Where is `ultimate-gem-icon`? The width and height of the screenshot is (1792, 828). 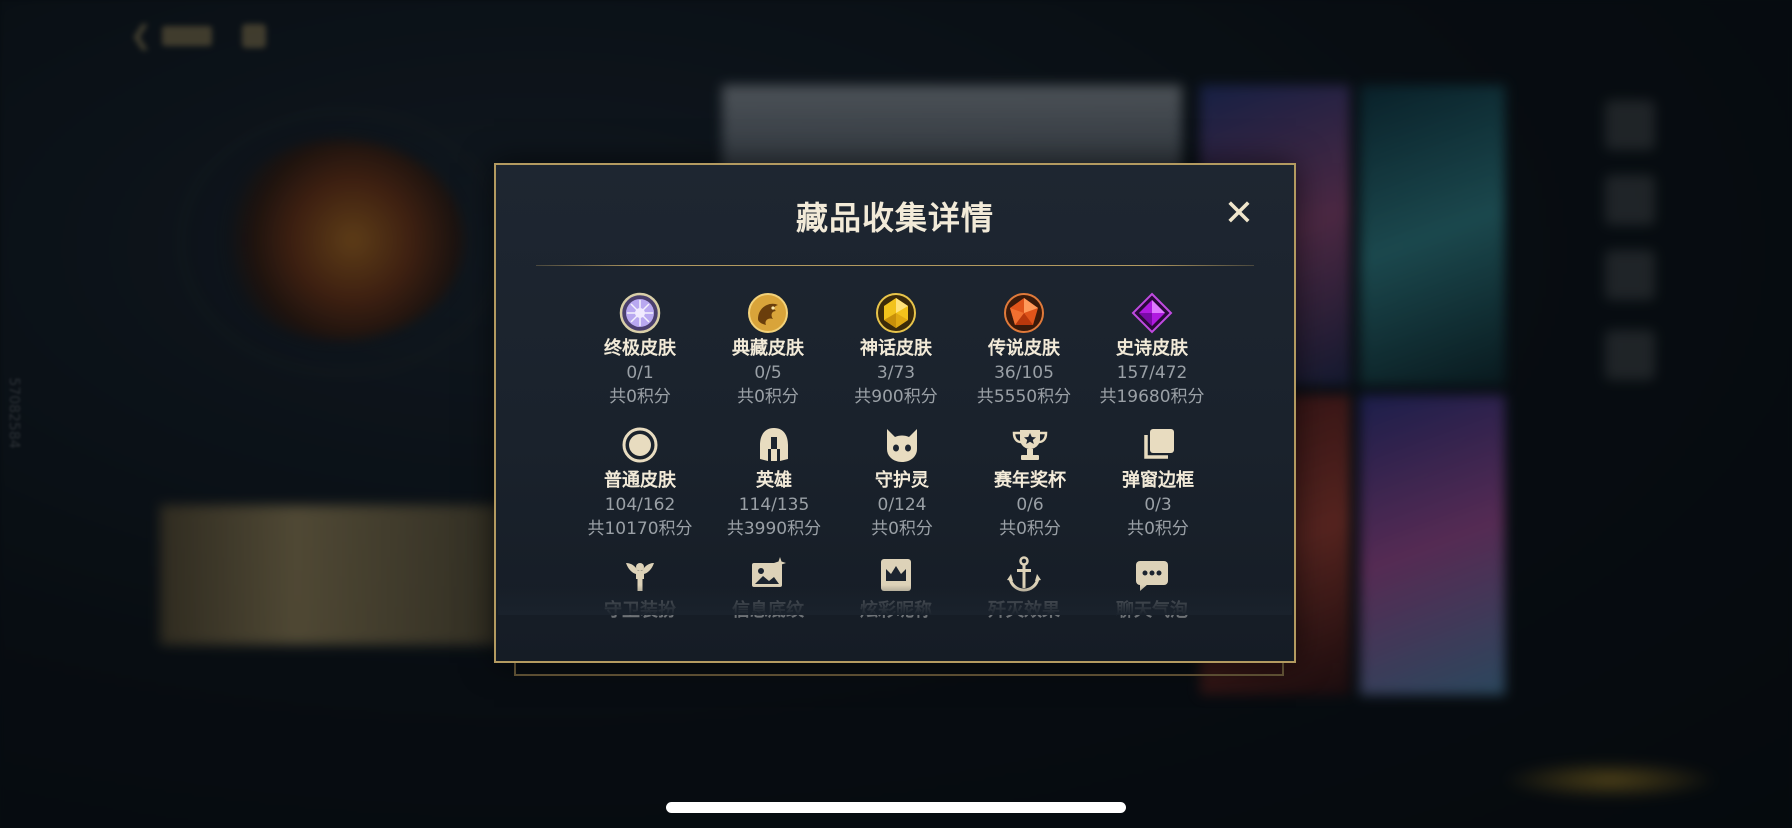 ultimate-gem-icon is located at coordinates (640, 313).